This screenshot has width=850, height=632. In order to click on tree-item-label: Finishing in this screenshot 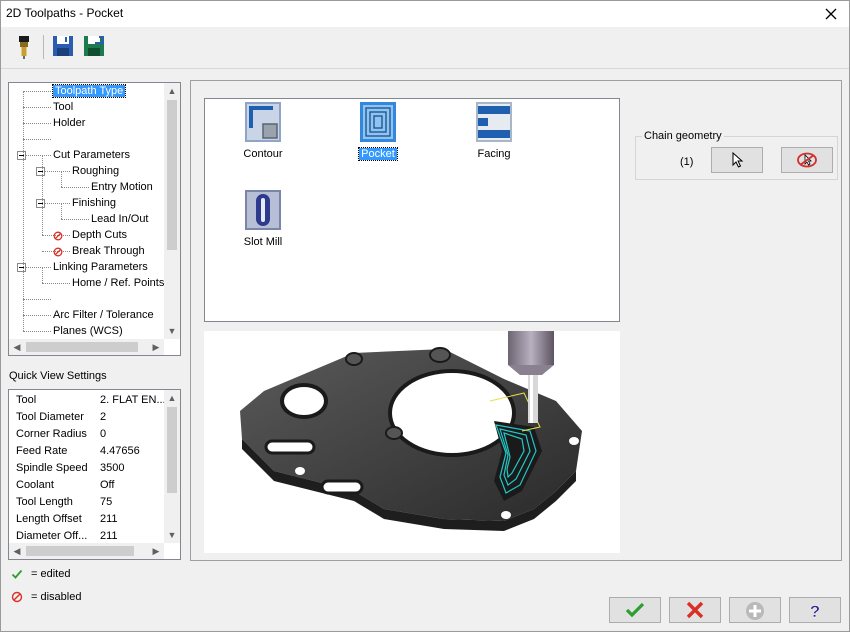, I will do `click(94, 203)`.